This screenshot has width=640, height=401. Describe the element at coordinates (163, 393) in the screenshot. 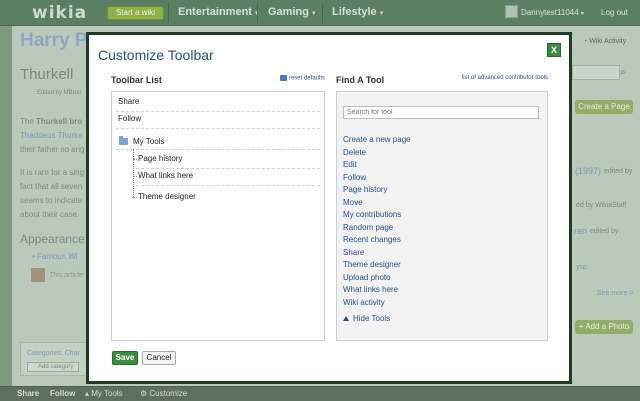

I see `toolbar-customize: ⚙ Customize` at that location.